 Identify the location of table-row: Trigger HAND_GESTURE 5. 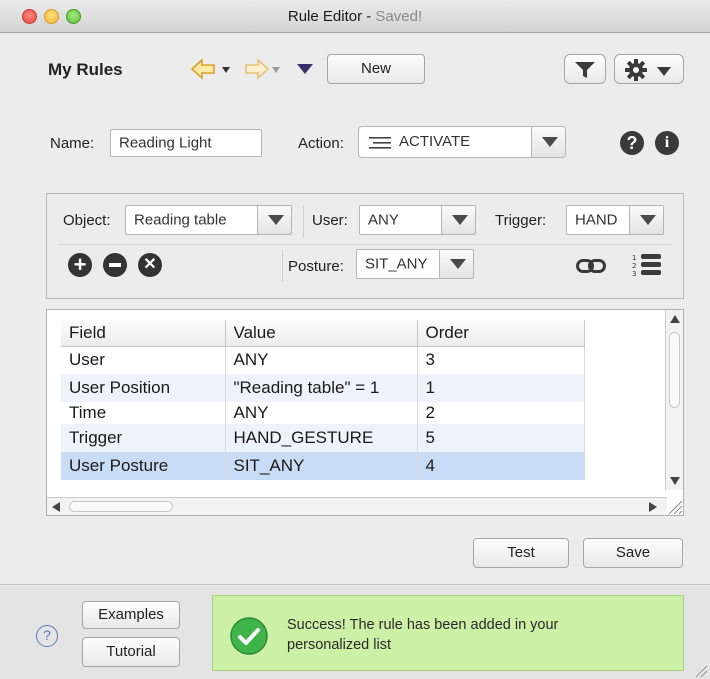
(323, 438).